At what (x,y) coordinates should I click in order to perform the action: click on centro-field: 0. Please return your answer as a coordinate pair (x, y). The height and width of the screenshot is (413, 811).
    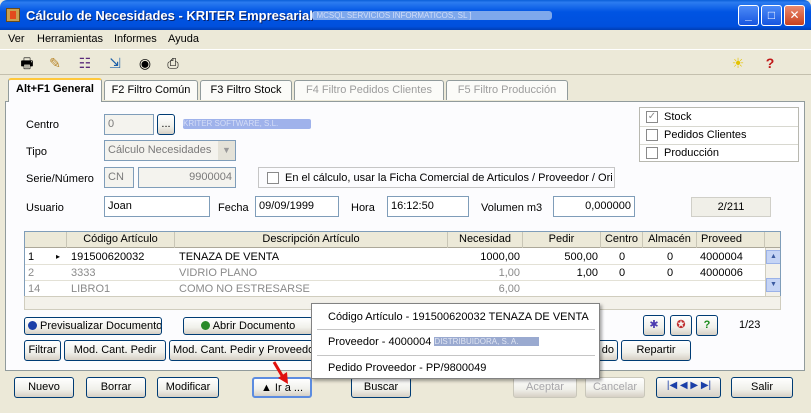
    Looking at the image, I should click on (129, 124).